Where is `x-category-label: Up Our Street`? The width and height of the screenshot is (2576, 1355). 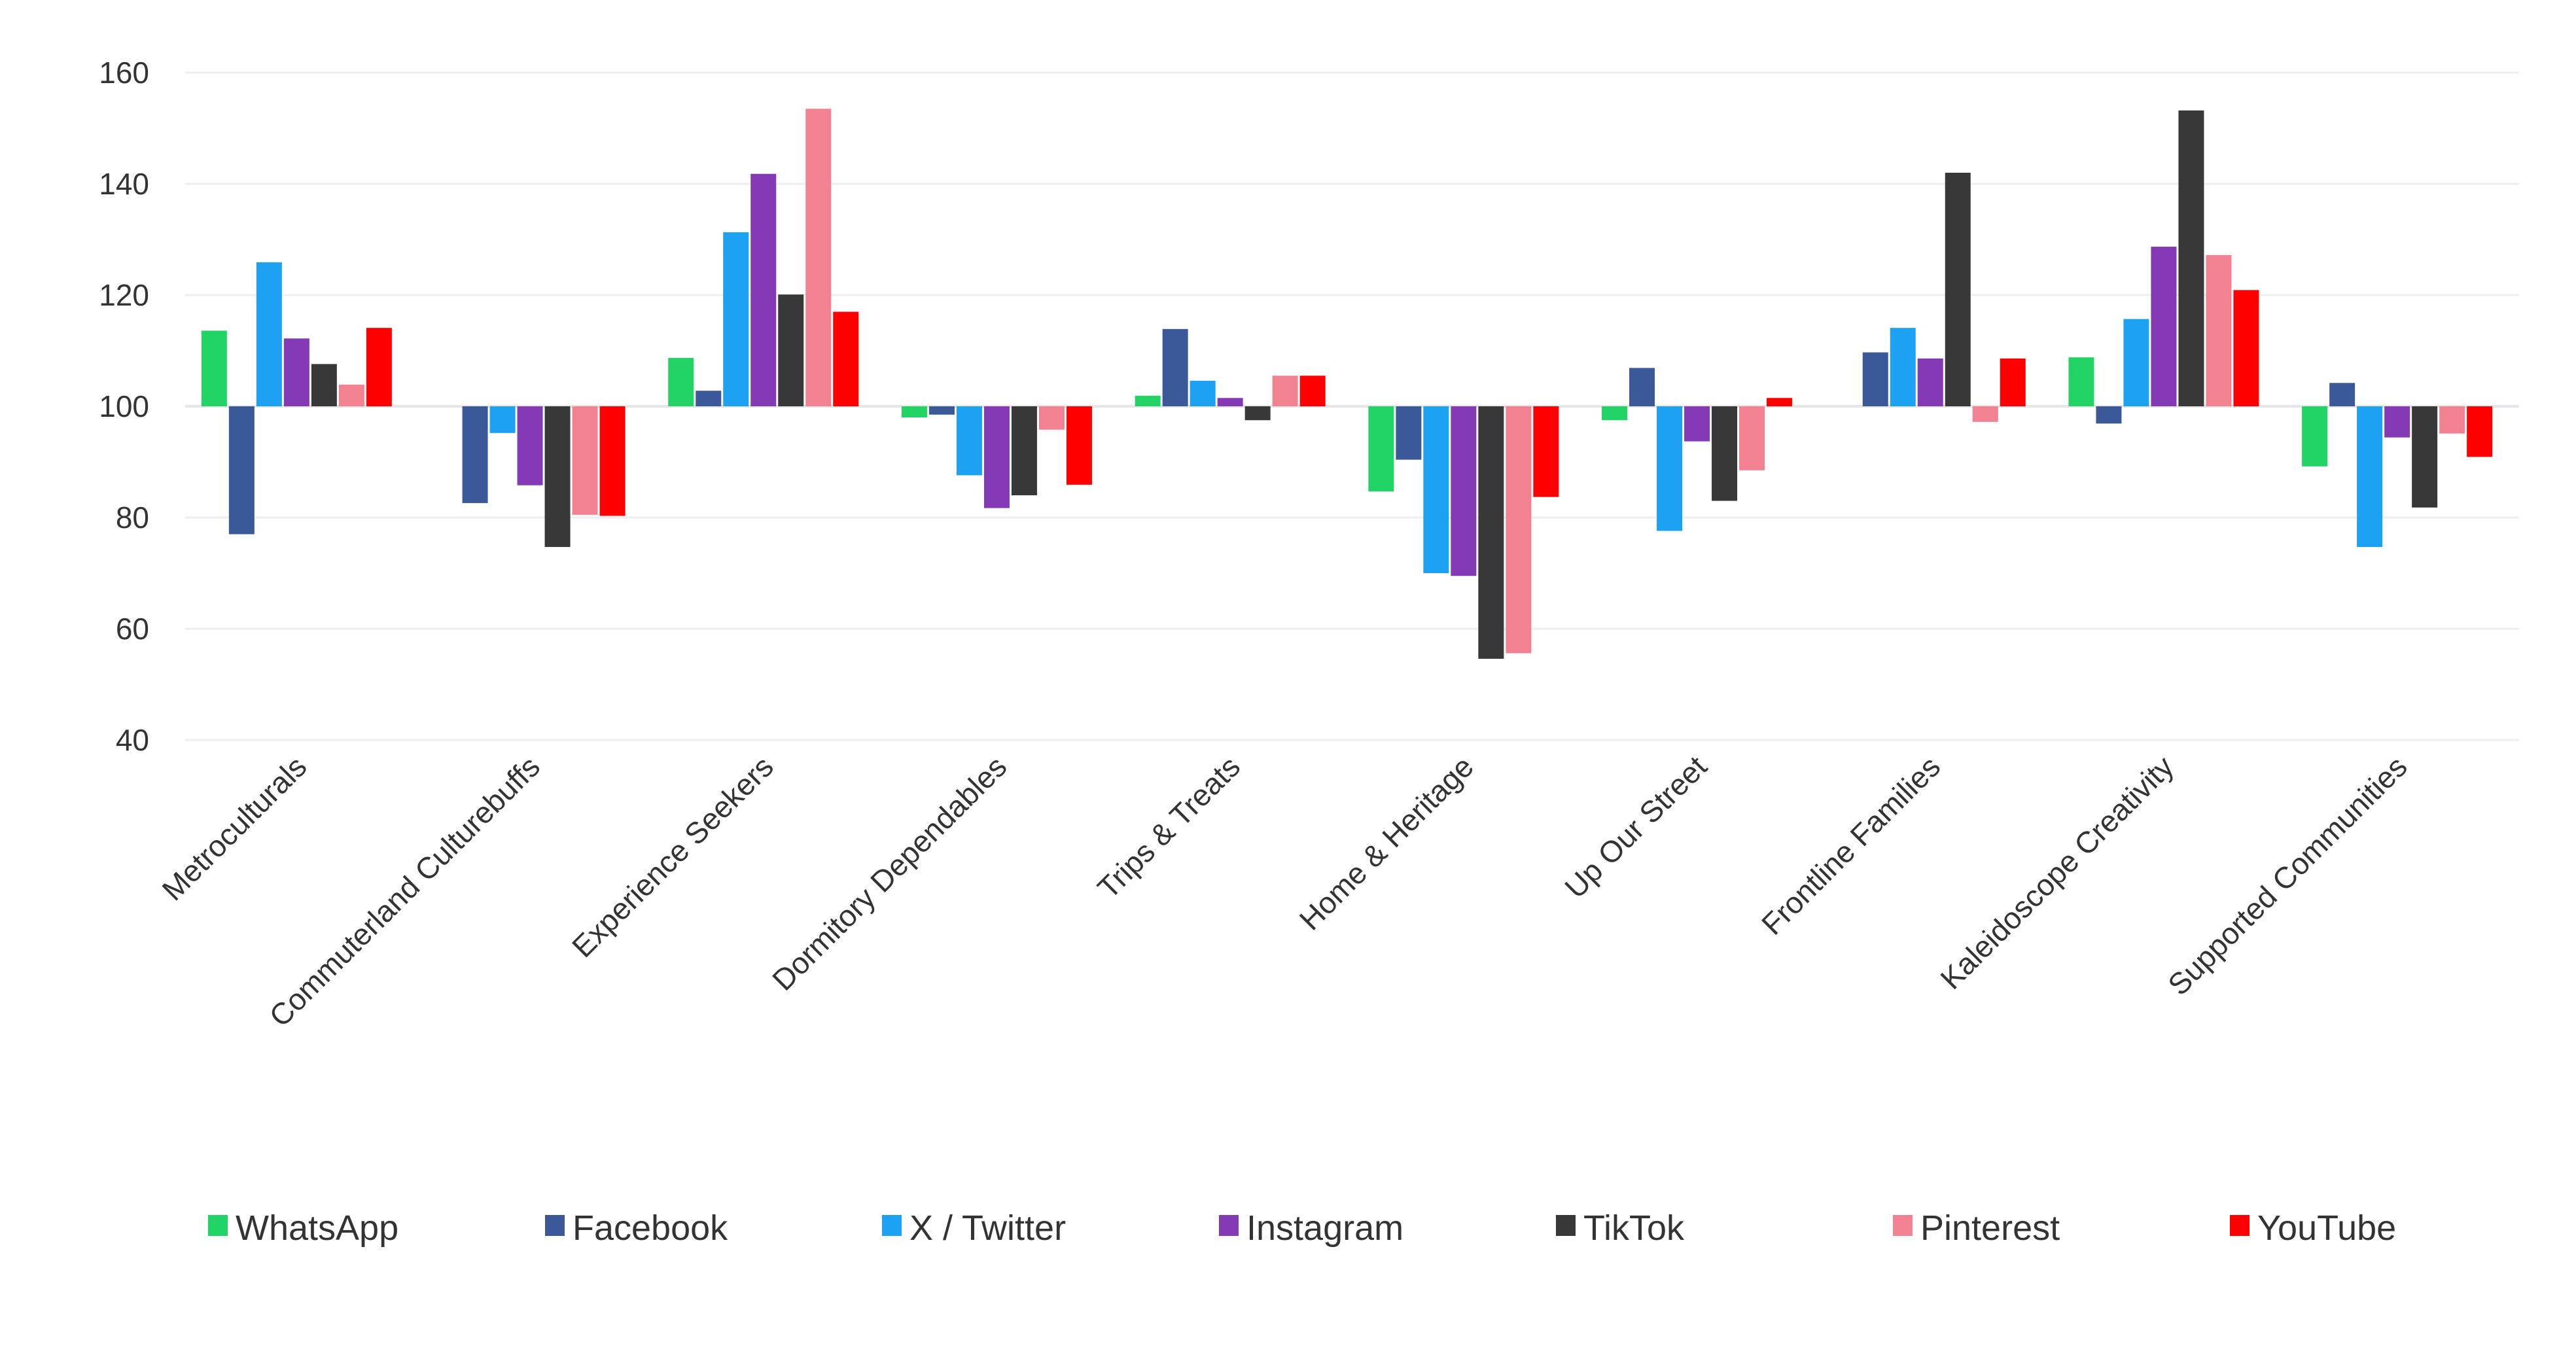
x-category-label: Up Our Street is located at coordinates (1636, 827).